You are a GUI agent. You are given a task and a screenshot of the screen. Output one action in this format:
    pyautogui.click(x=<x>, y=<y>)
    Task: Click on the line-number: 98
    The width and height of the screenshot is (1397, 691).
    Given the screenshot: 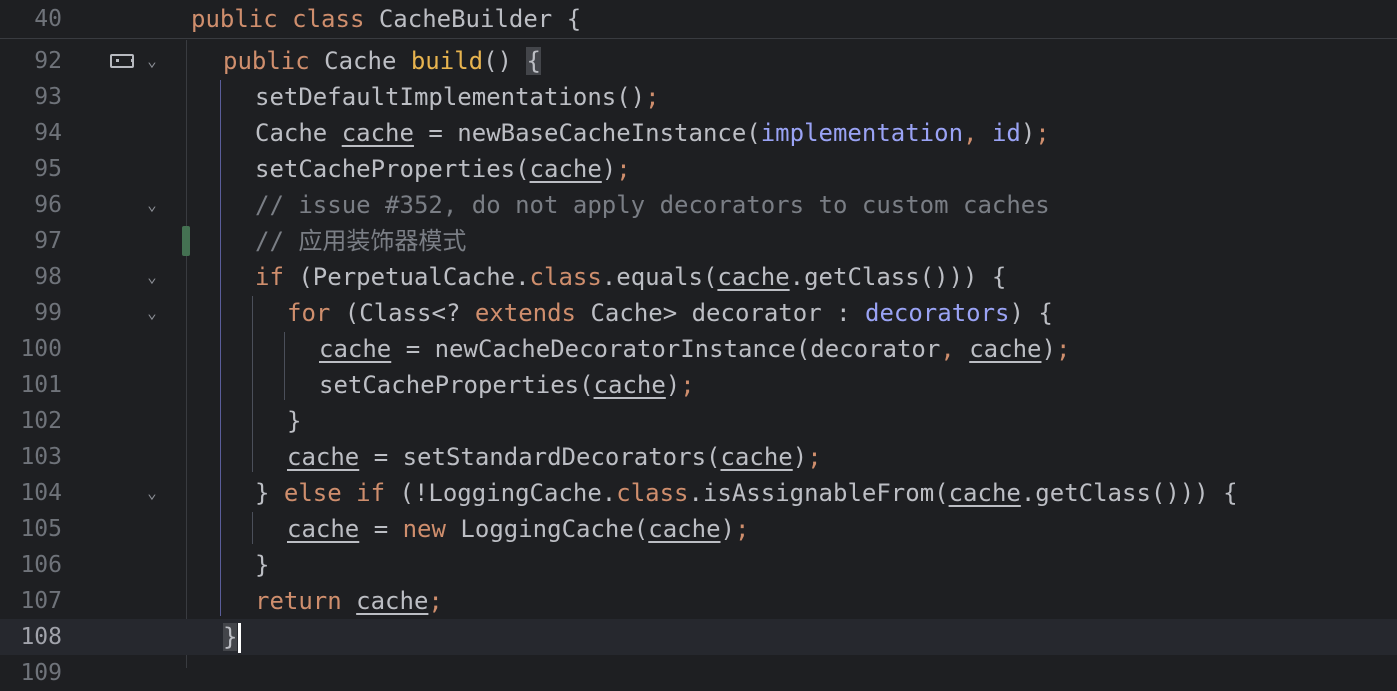 What is the action you would take?
    pyautogui.click(x=48, y=277)
    